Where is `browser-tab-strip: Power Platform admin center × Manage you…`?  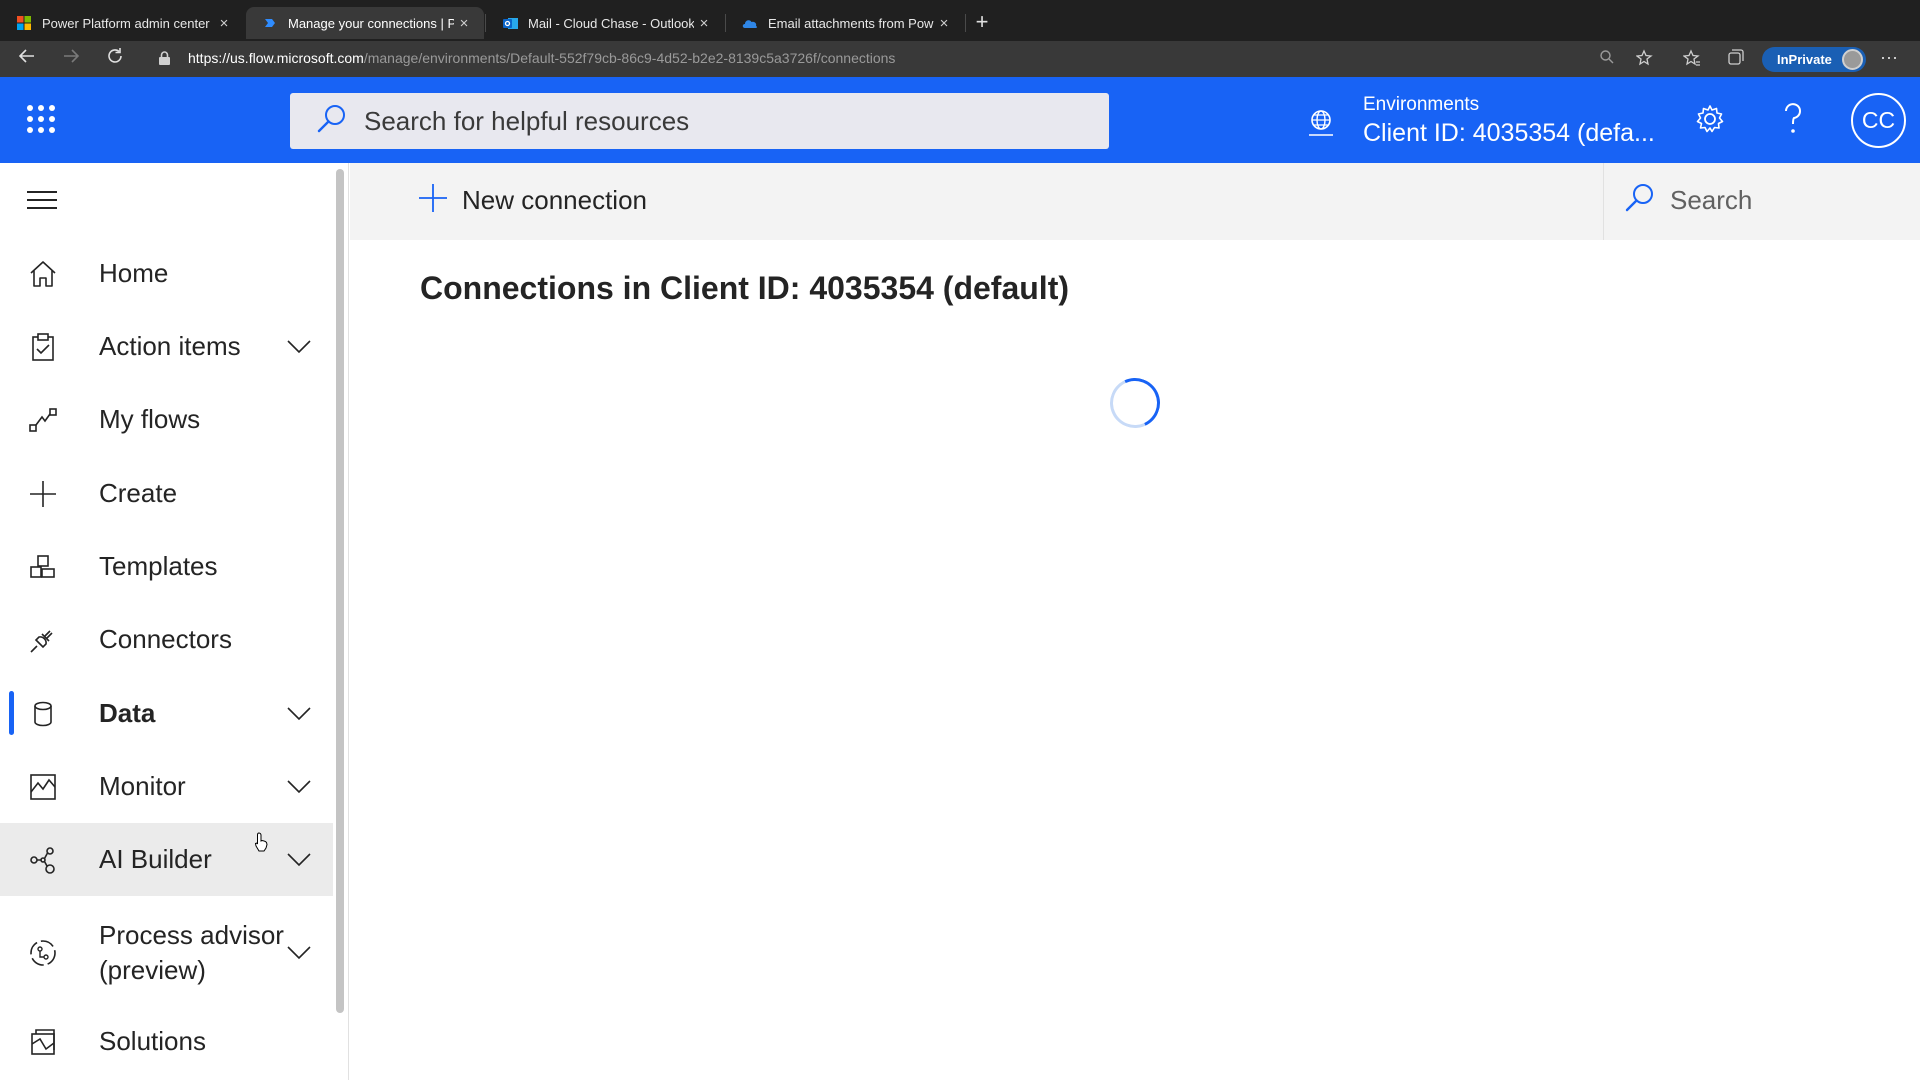 browser-tab-strip: Power Platform admin center × Manage you… is located at coordinates (960, 20).